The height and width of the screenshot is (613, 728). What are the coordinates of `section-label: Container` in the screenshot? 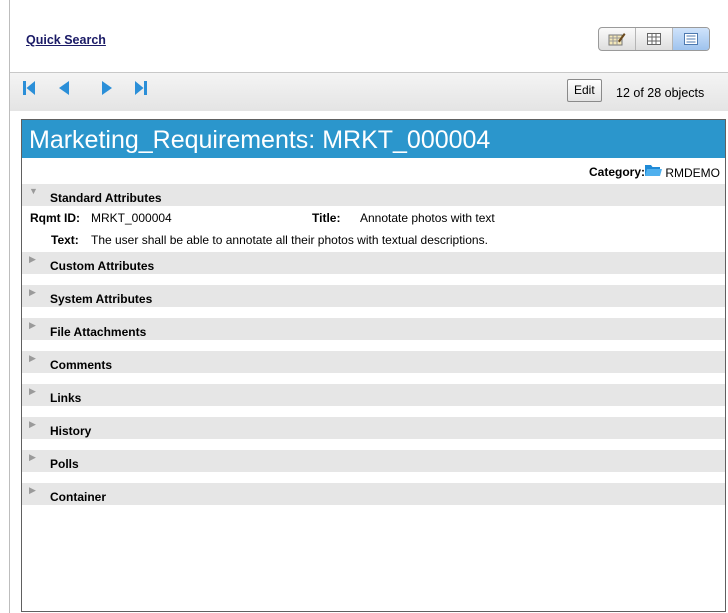 It's located at (78, 497).